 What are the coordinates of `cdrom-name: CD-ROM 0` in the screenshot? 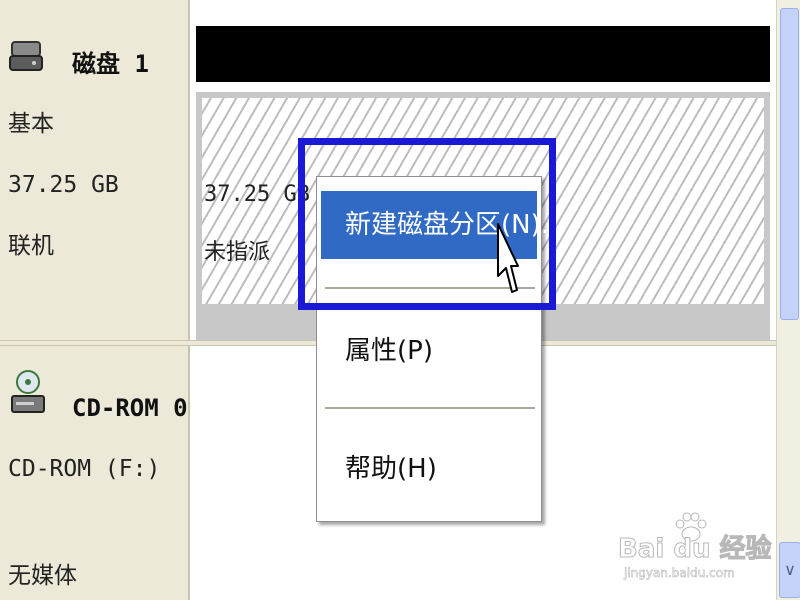 It's located at (130, 408).